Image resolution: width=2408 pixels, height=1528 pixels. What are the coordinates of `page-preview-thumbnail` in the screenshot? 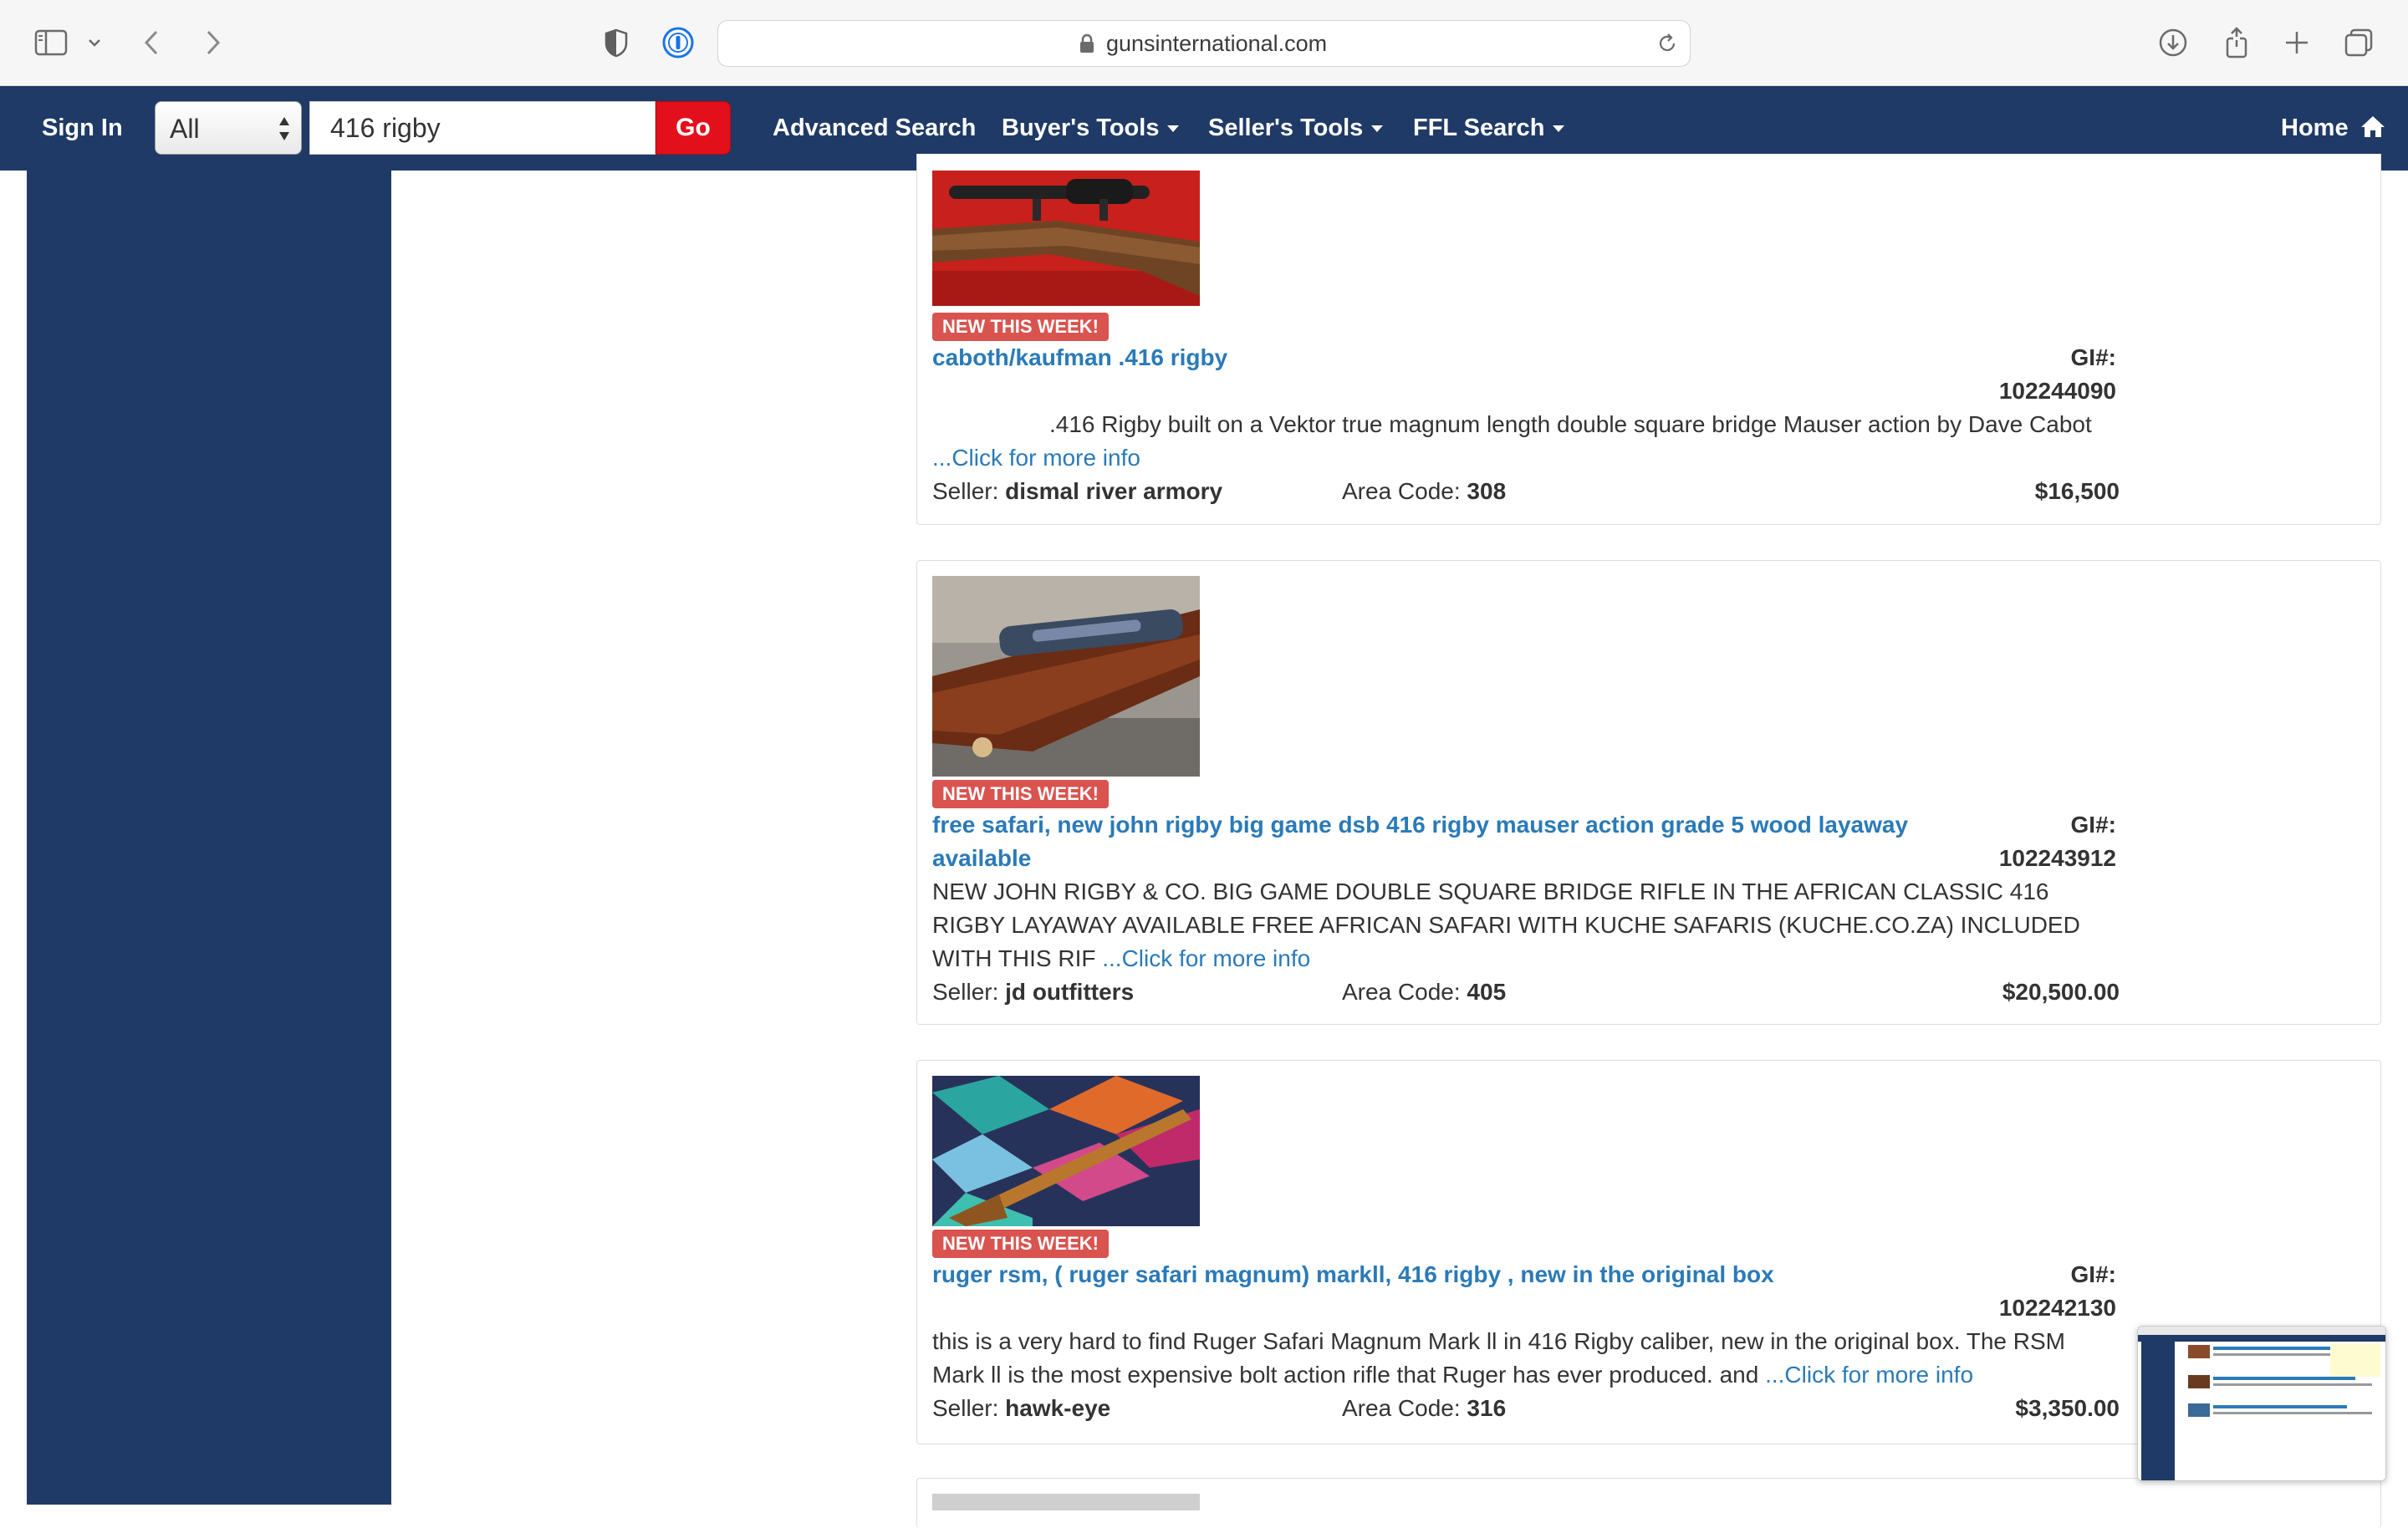 It's located at (2262, 1403).